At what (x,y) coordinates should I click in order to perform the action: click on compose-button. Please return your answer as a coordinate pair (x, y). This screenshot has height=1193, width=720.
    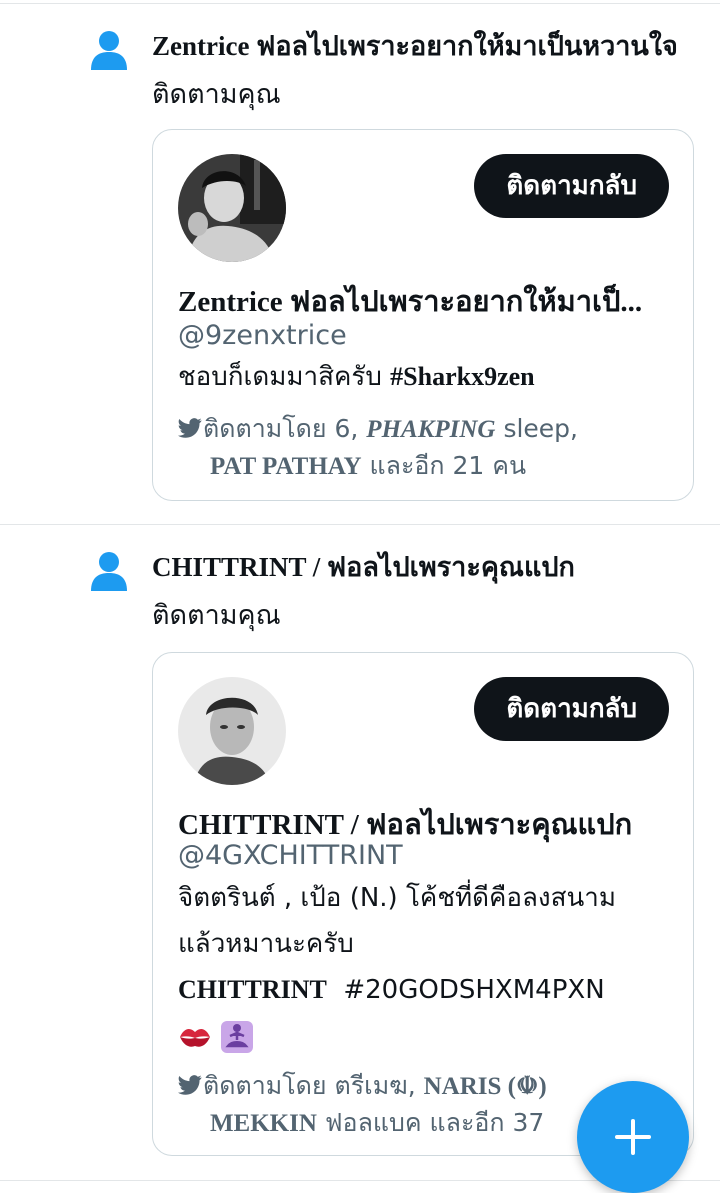
    Looking at the image, I should click on (633, 1137).